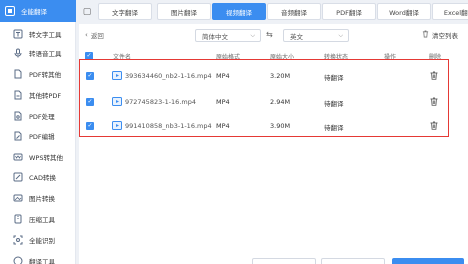 This screenshot has height=264, width=468. I want to click on sidebar-item-to-pdf: 其他转PDF, so click(38, 95).